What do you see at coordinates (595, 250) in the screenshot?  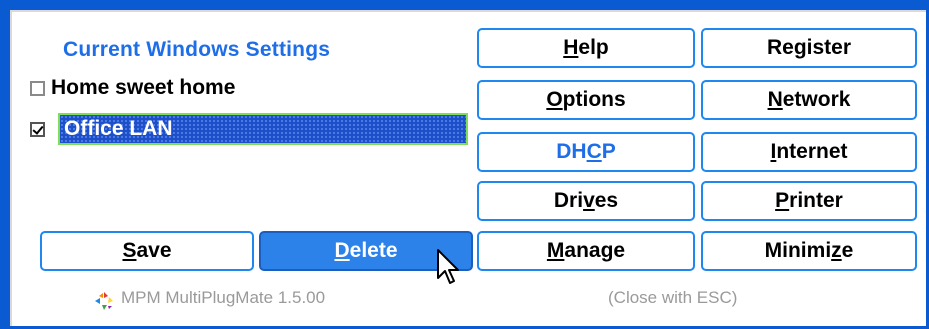 I see `label-part: anage` at bounding box center [595, 250].